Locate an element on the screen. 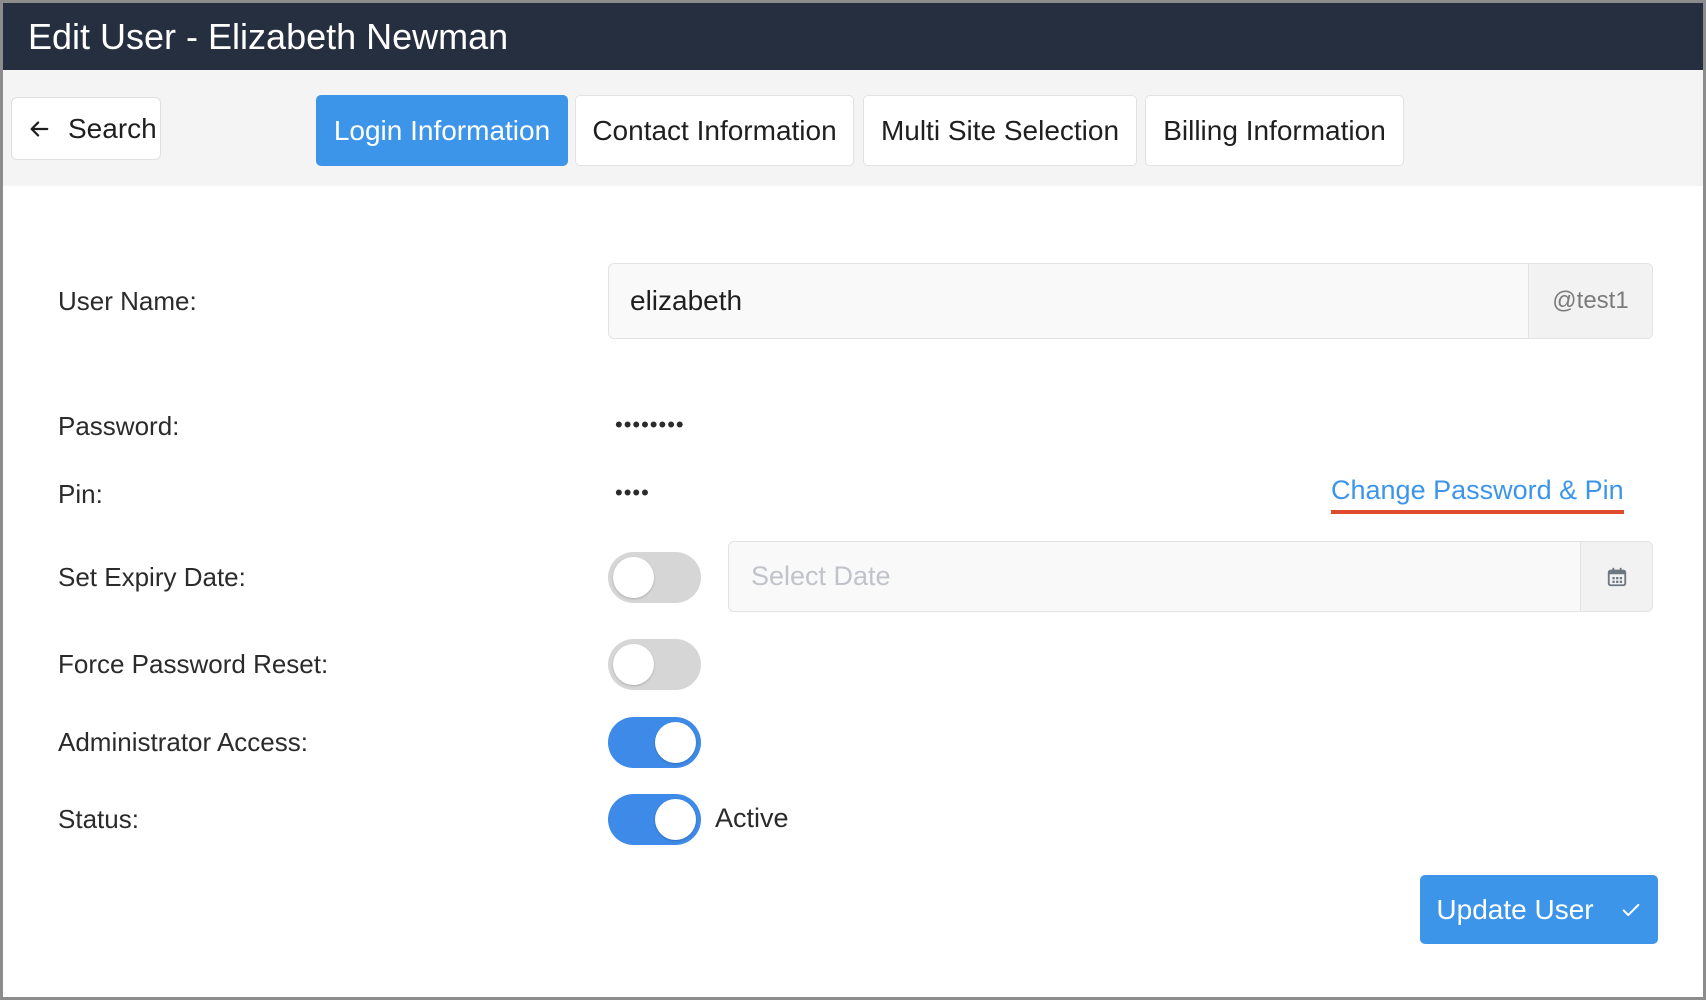 This screenshot has width=1706, height=1000. expiry-date-picker is located at coordinates (1190, 576).